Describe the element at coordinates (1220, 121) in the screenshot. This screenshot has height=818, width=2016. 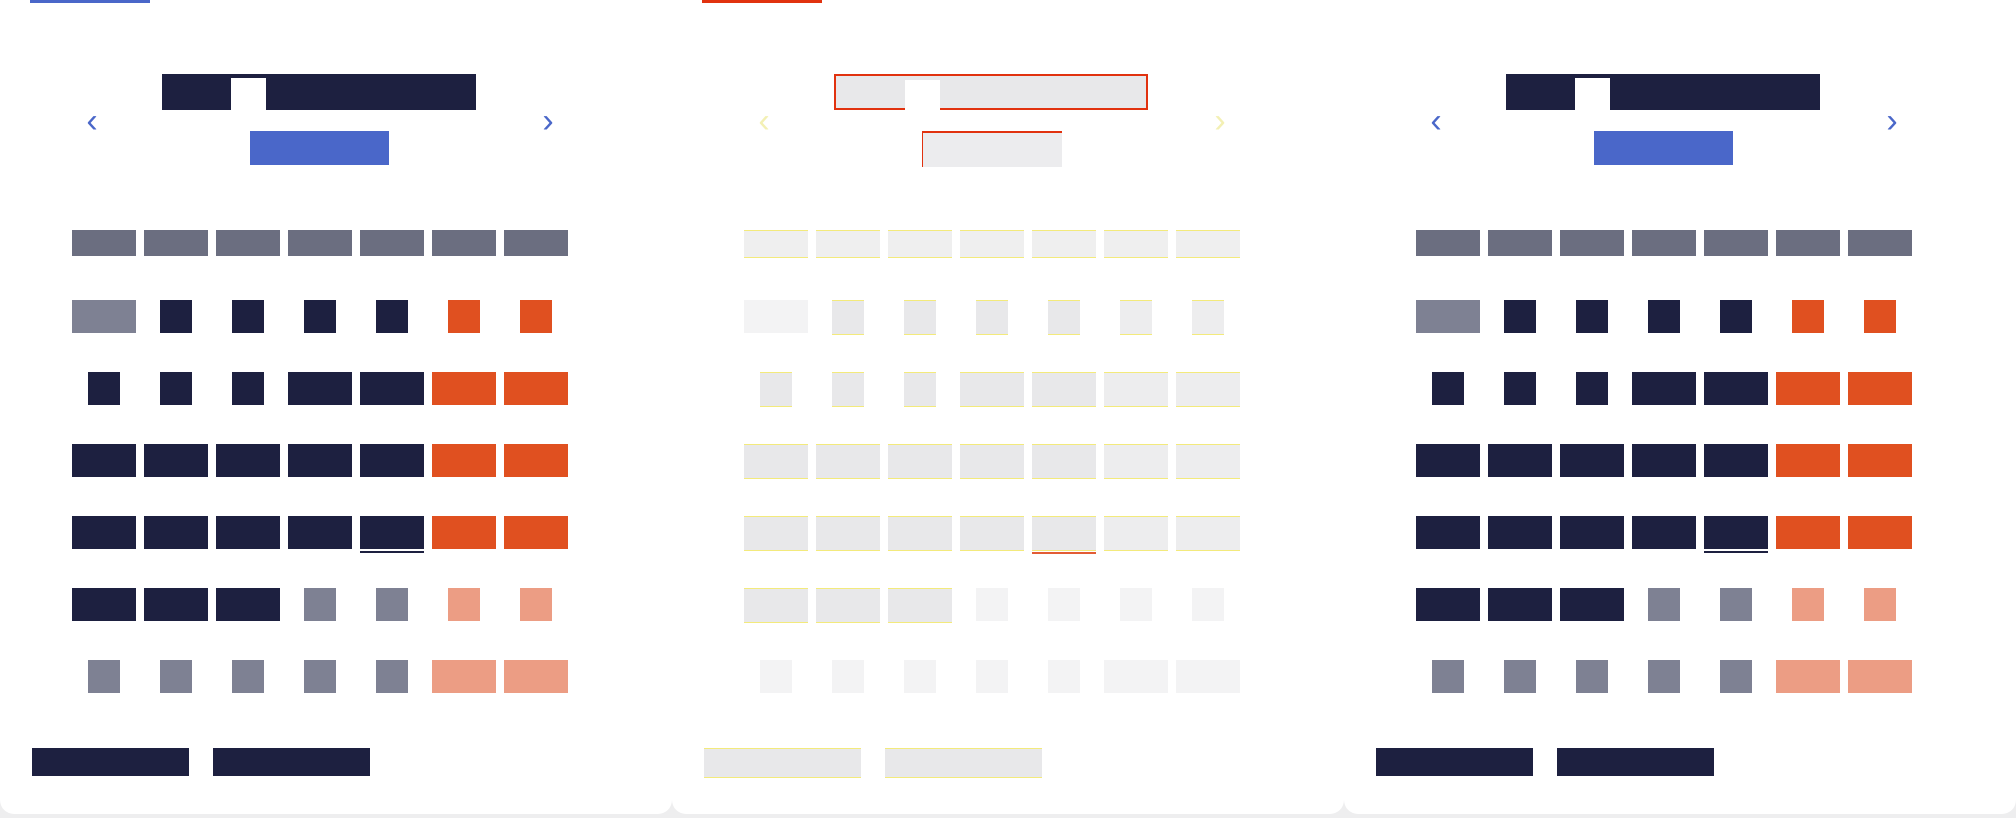
I see `next-month-button: ›` at that location.